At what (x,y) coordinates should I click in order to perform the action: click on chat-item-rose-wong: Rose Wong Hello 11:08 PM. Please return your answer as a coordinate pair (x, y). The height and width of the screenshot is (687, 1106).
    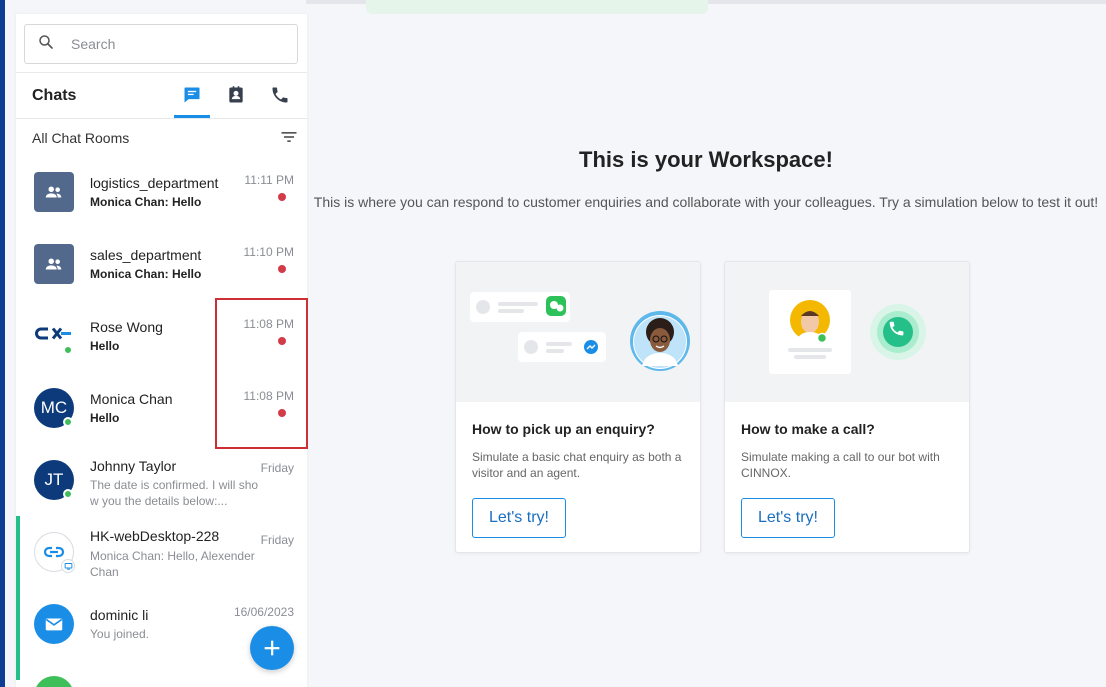
    Looking at the image, I should click on (161, 336).